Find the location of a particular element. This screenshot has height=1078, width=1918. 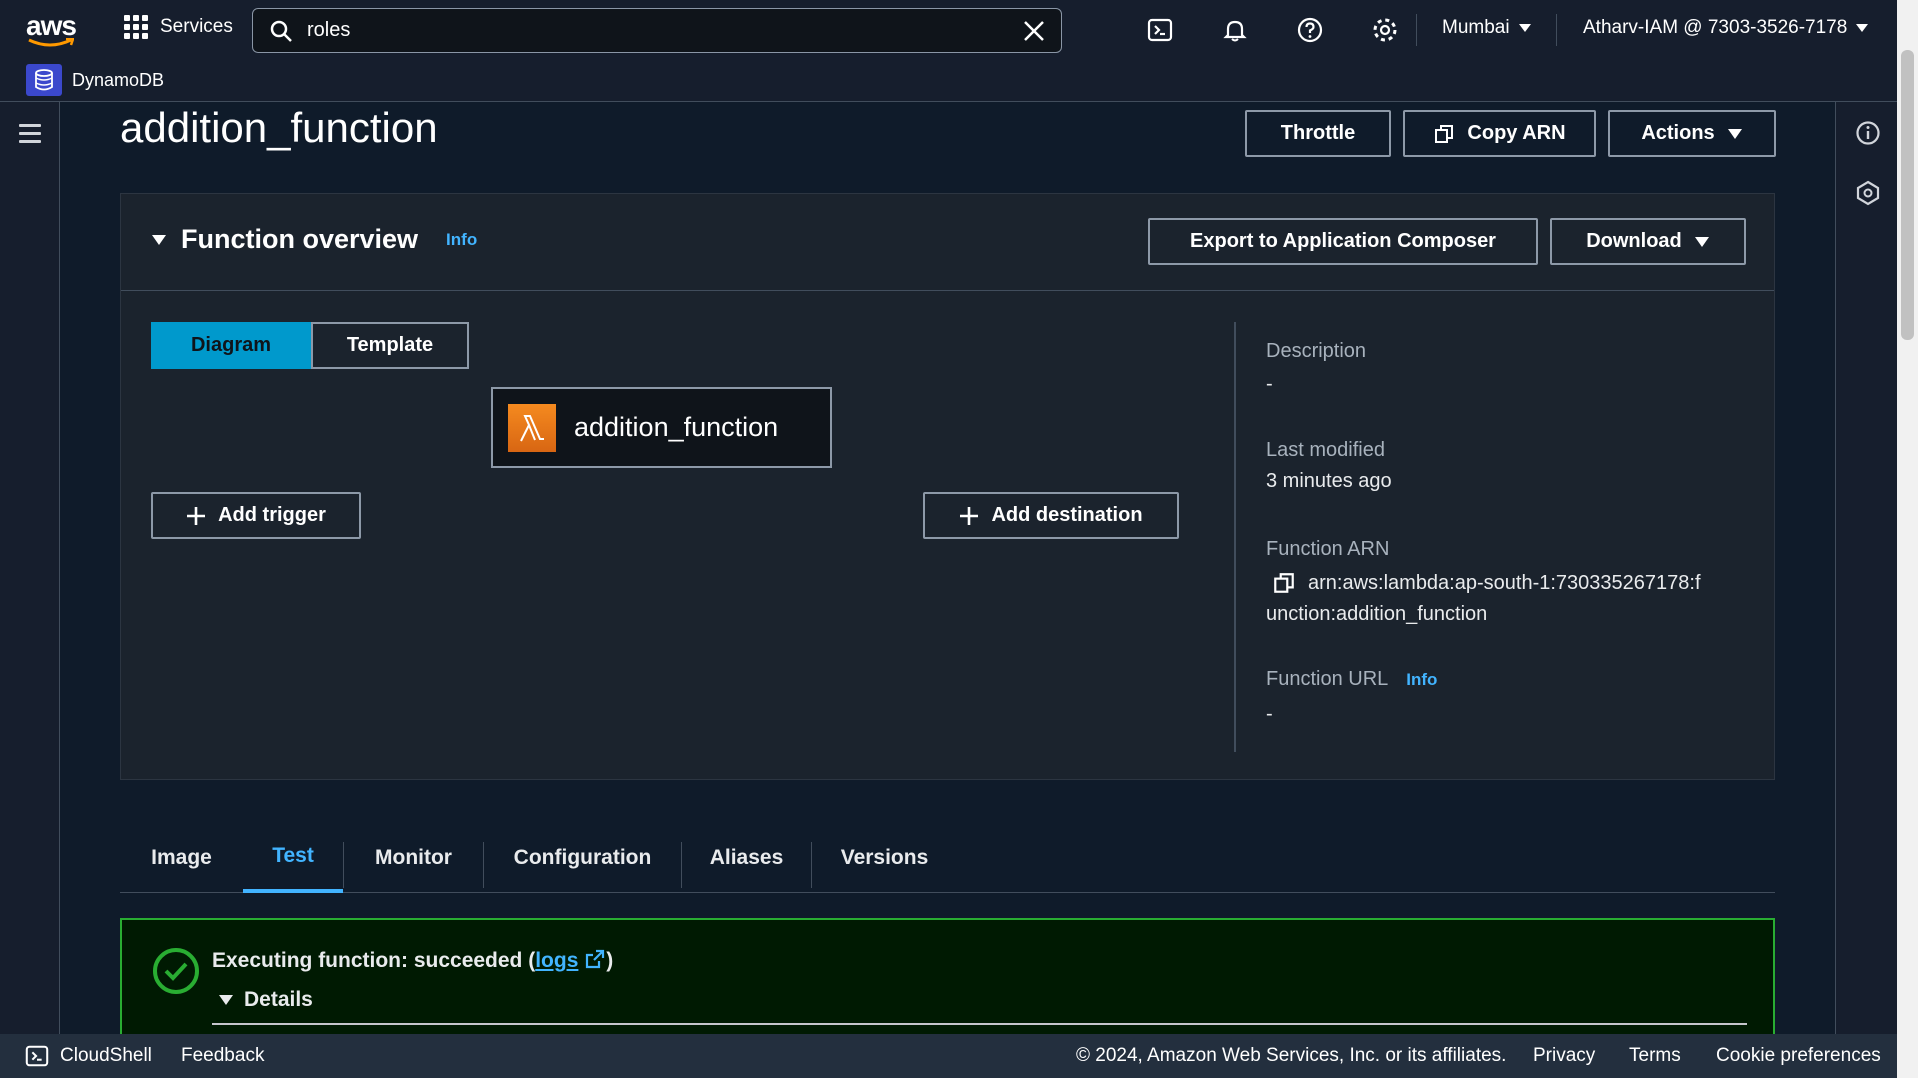

download-label: Download is located at coordinates (1634, 241).